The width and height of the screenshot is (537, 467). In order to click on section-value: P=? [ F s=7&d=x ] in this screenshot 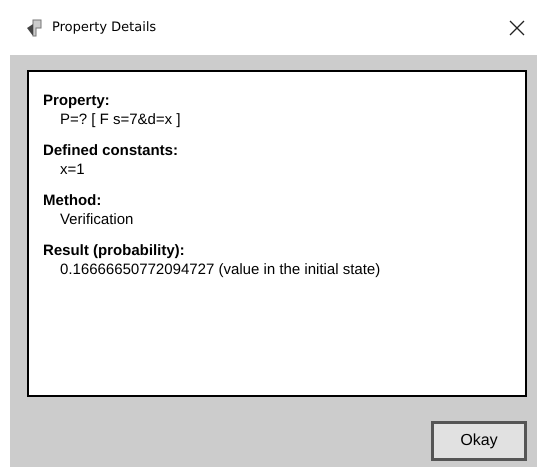, I will do `click(120, 119)`.